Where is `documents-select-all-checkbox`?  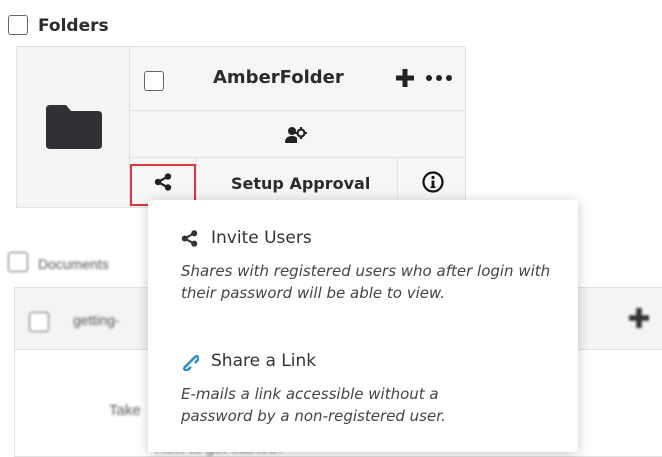
documents-select-all-checkbox is located at coordinates (18, 262).